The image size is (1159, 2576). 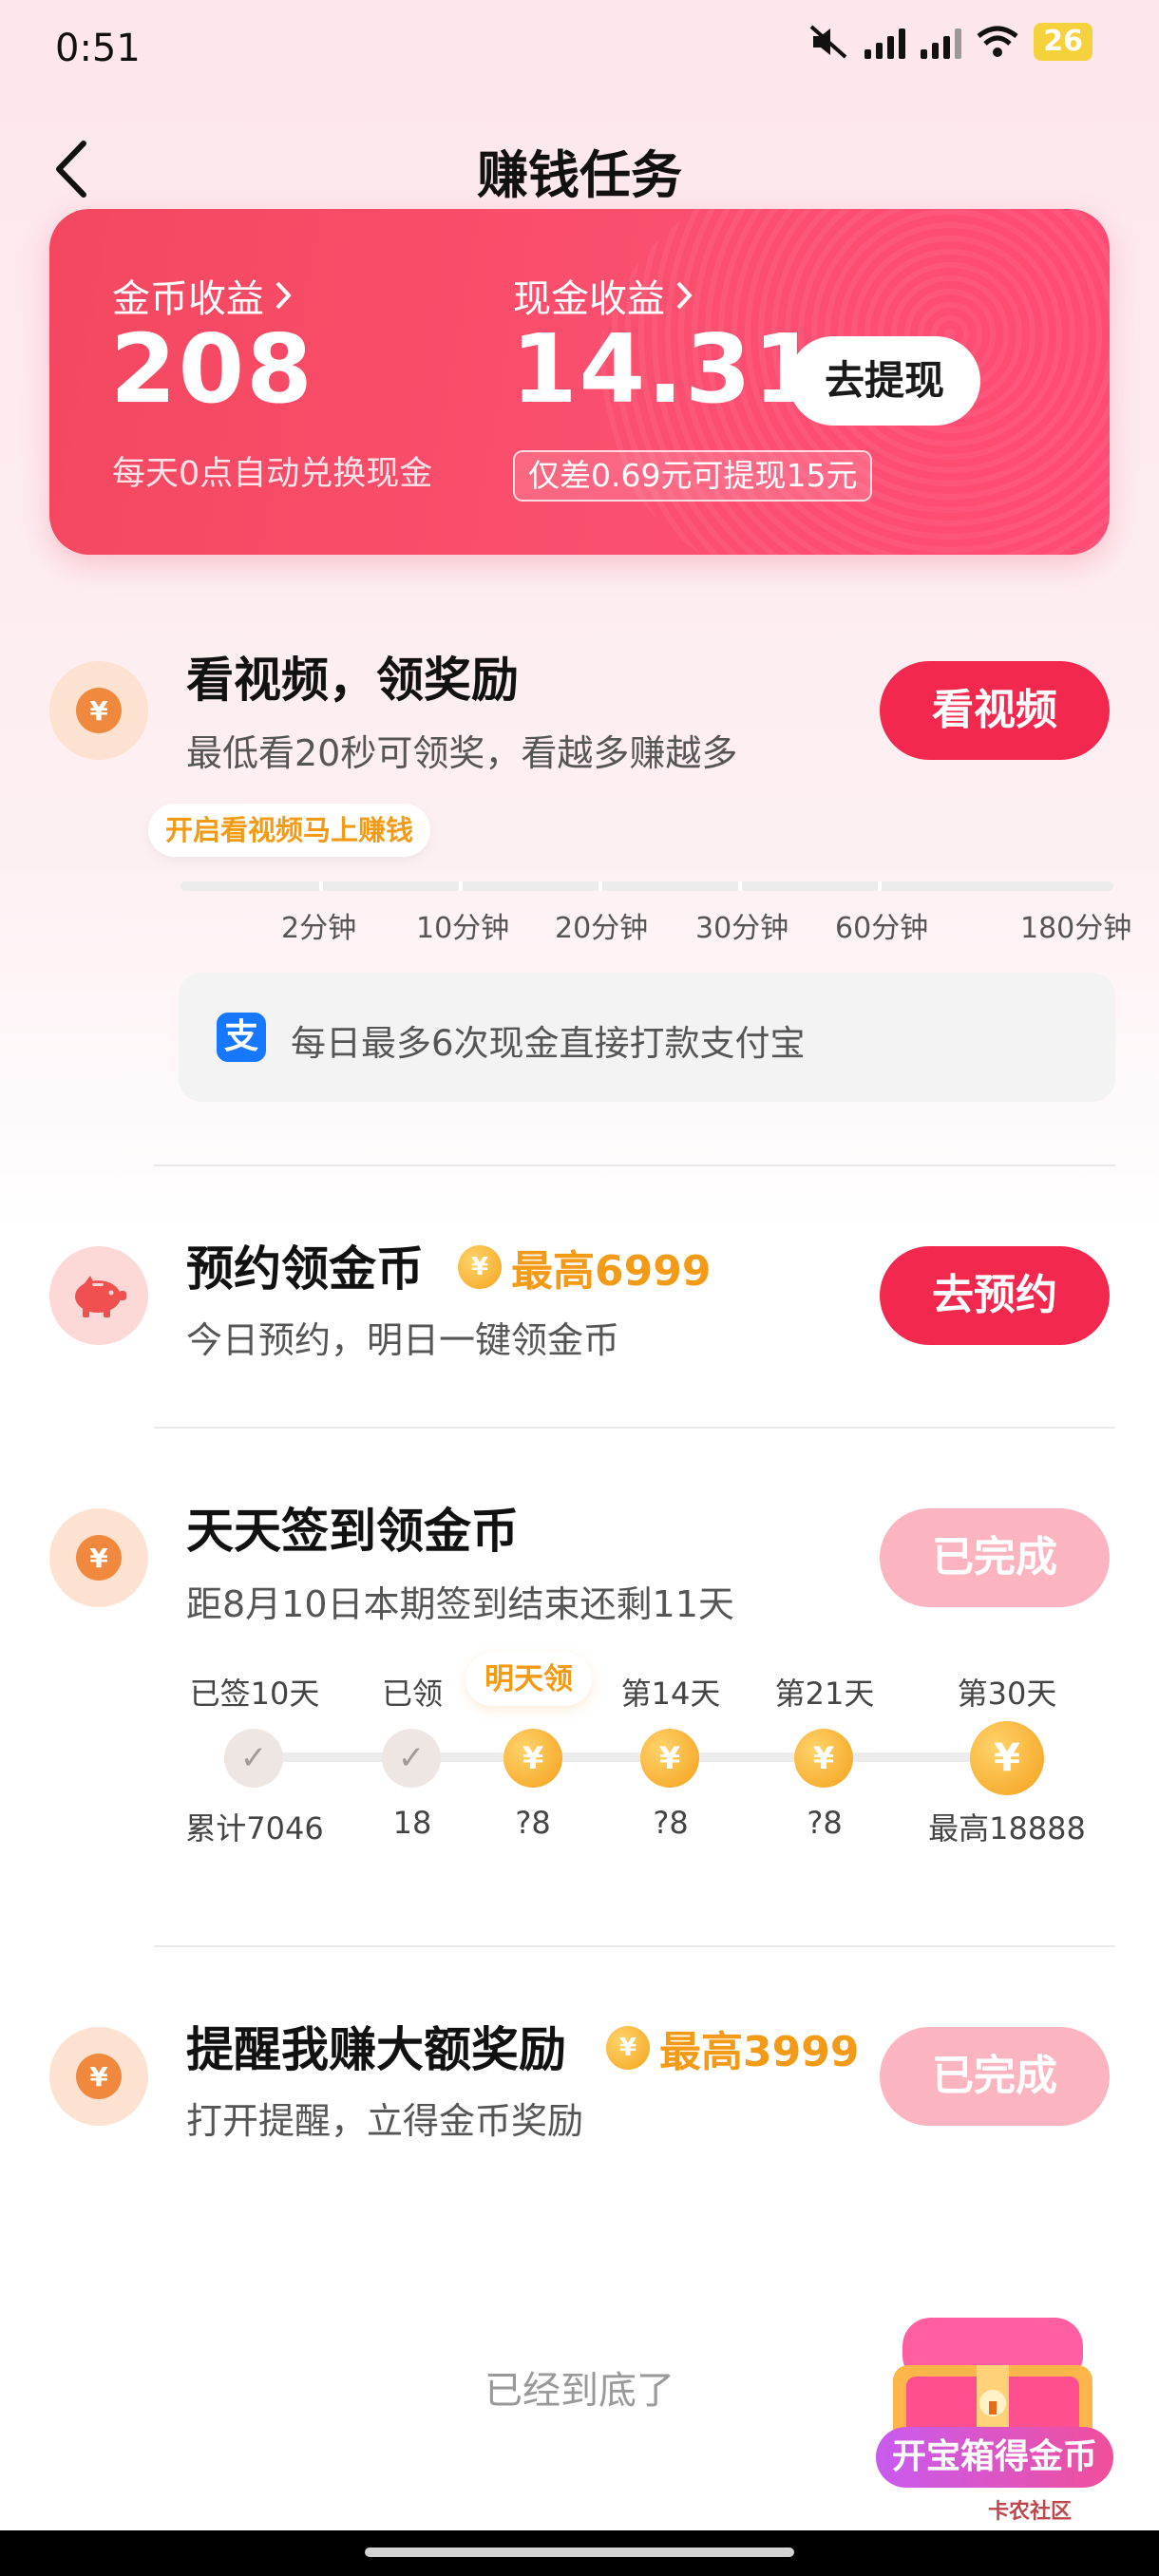 I want to click on tomorrow-tag: 明天领, so click(x=529, y=1679).